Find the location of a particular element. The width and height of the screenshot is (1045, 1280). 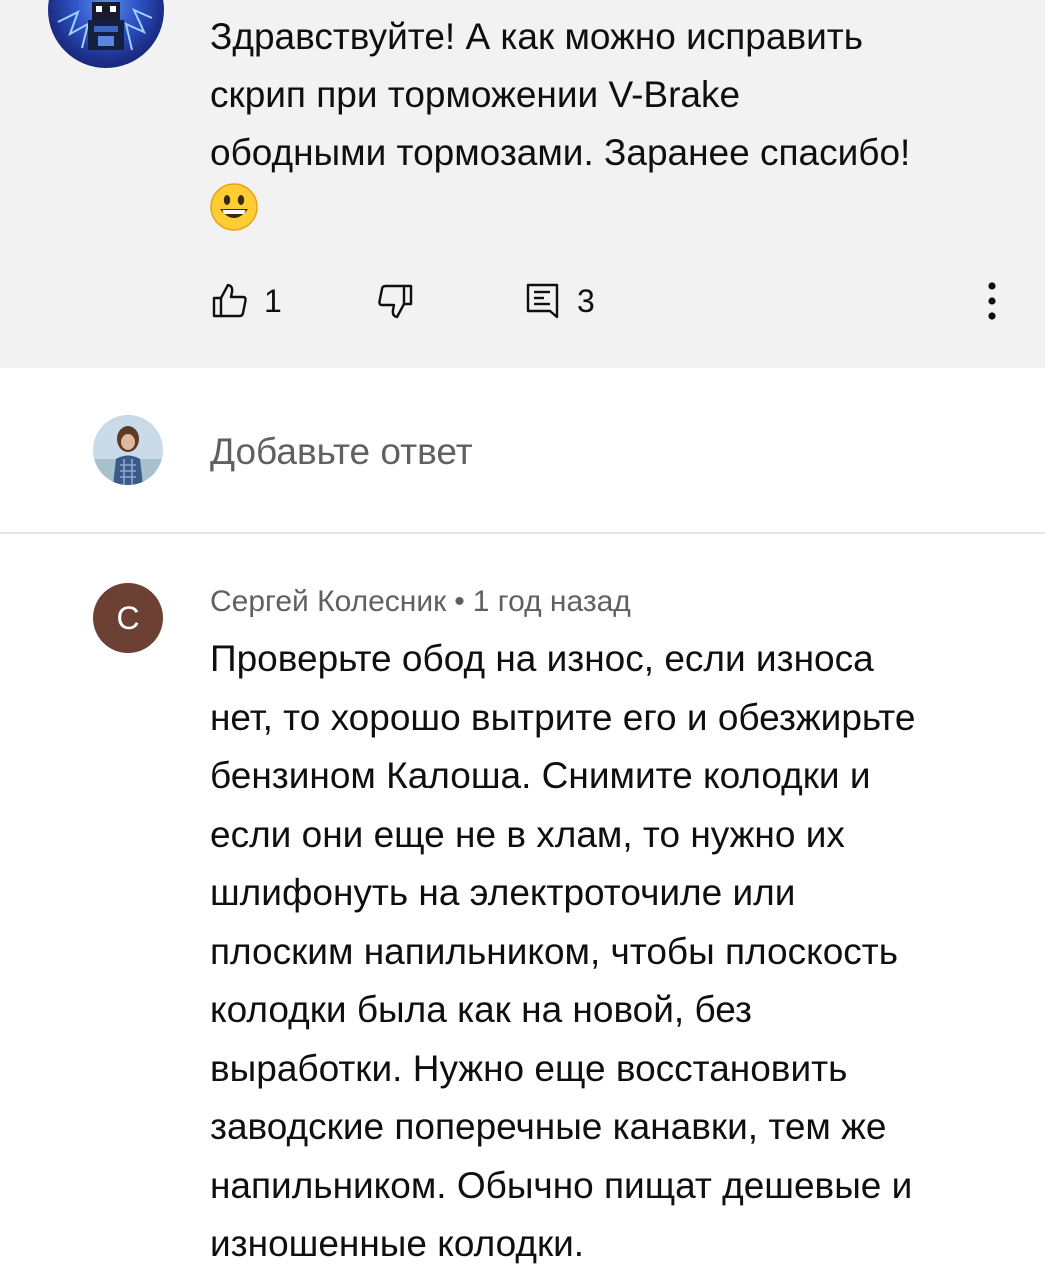

reply-author-name: Сергей Колесник is located at coordinates (328, 601).